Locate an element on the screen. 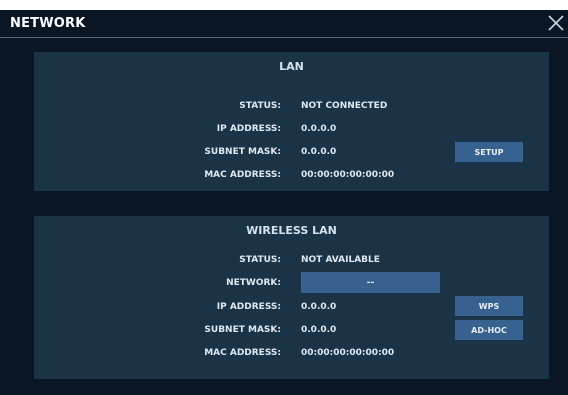 This screenshot has width=568, height=395. lan-mac-label: MAC ADDRESS: is located at coordinates (242, 175).